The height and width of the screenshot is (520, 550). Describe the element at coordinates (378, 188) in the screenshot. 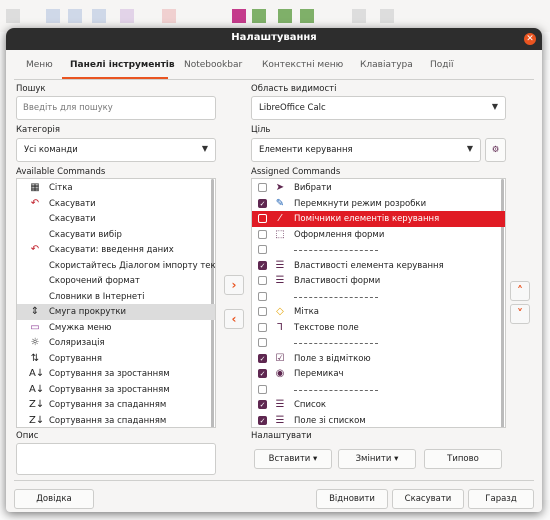

I see `list-item: ➤ Вибрати` at that location.